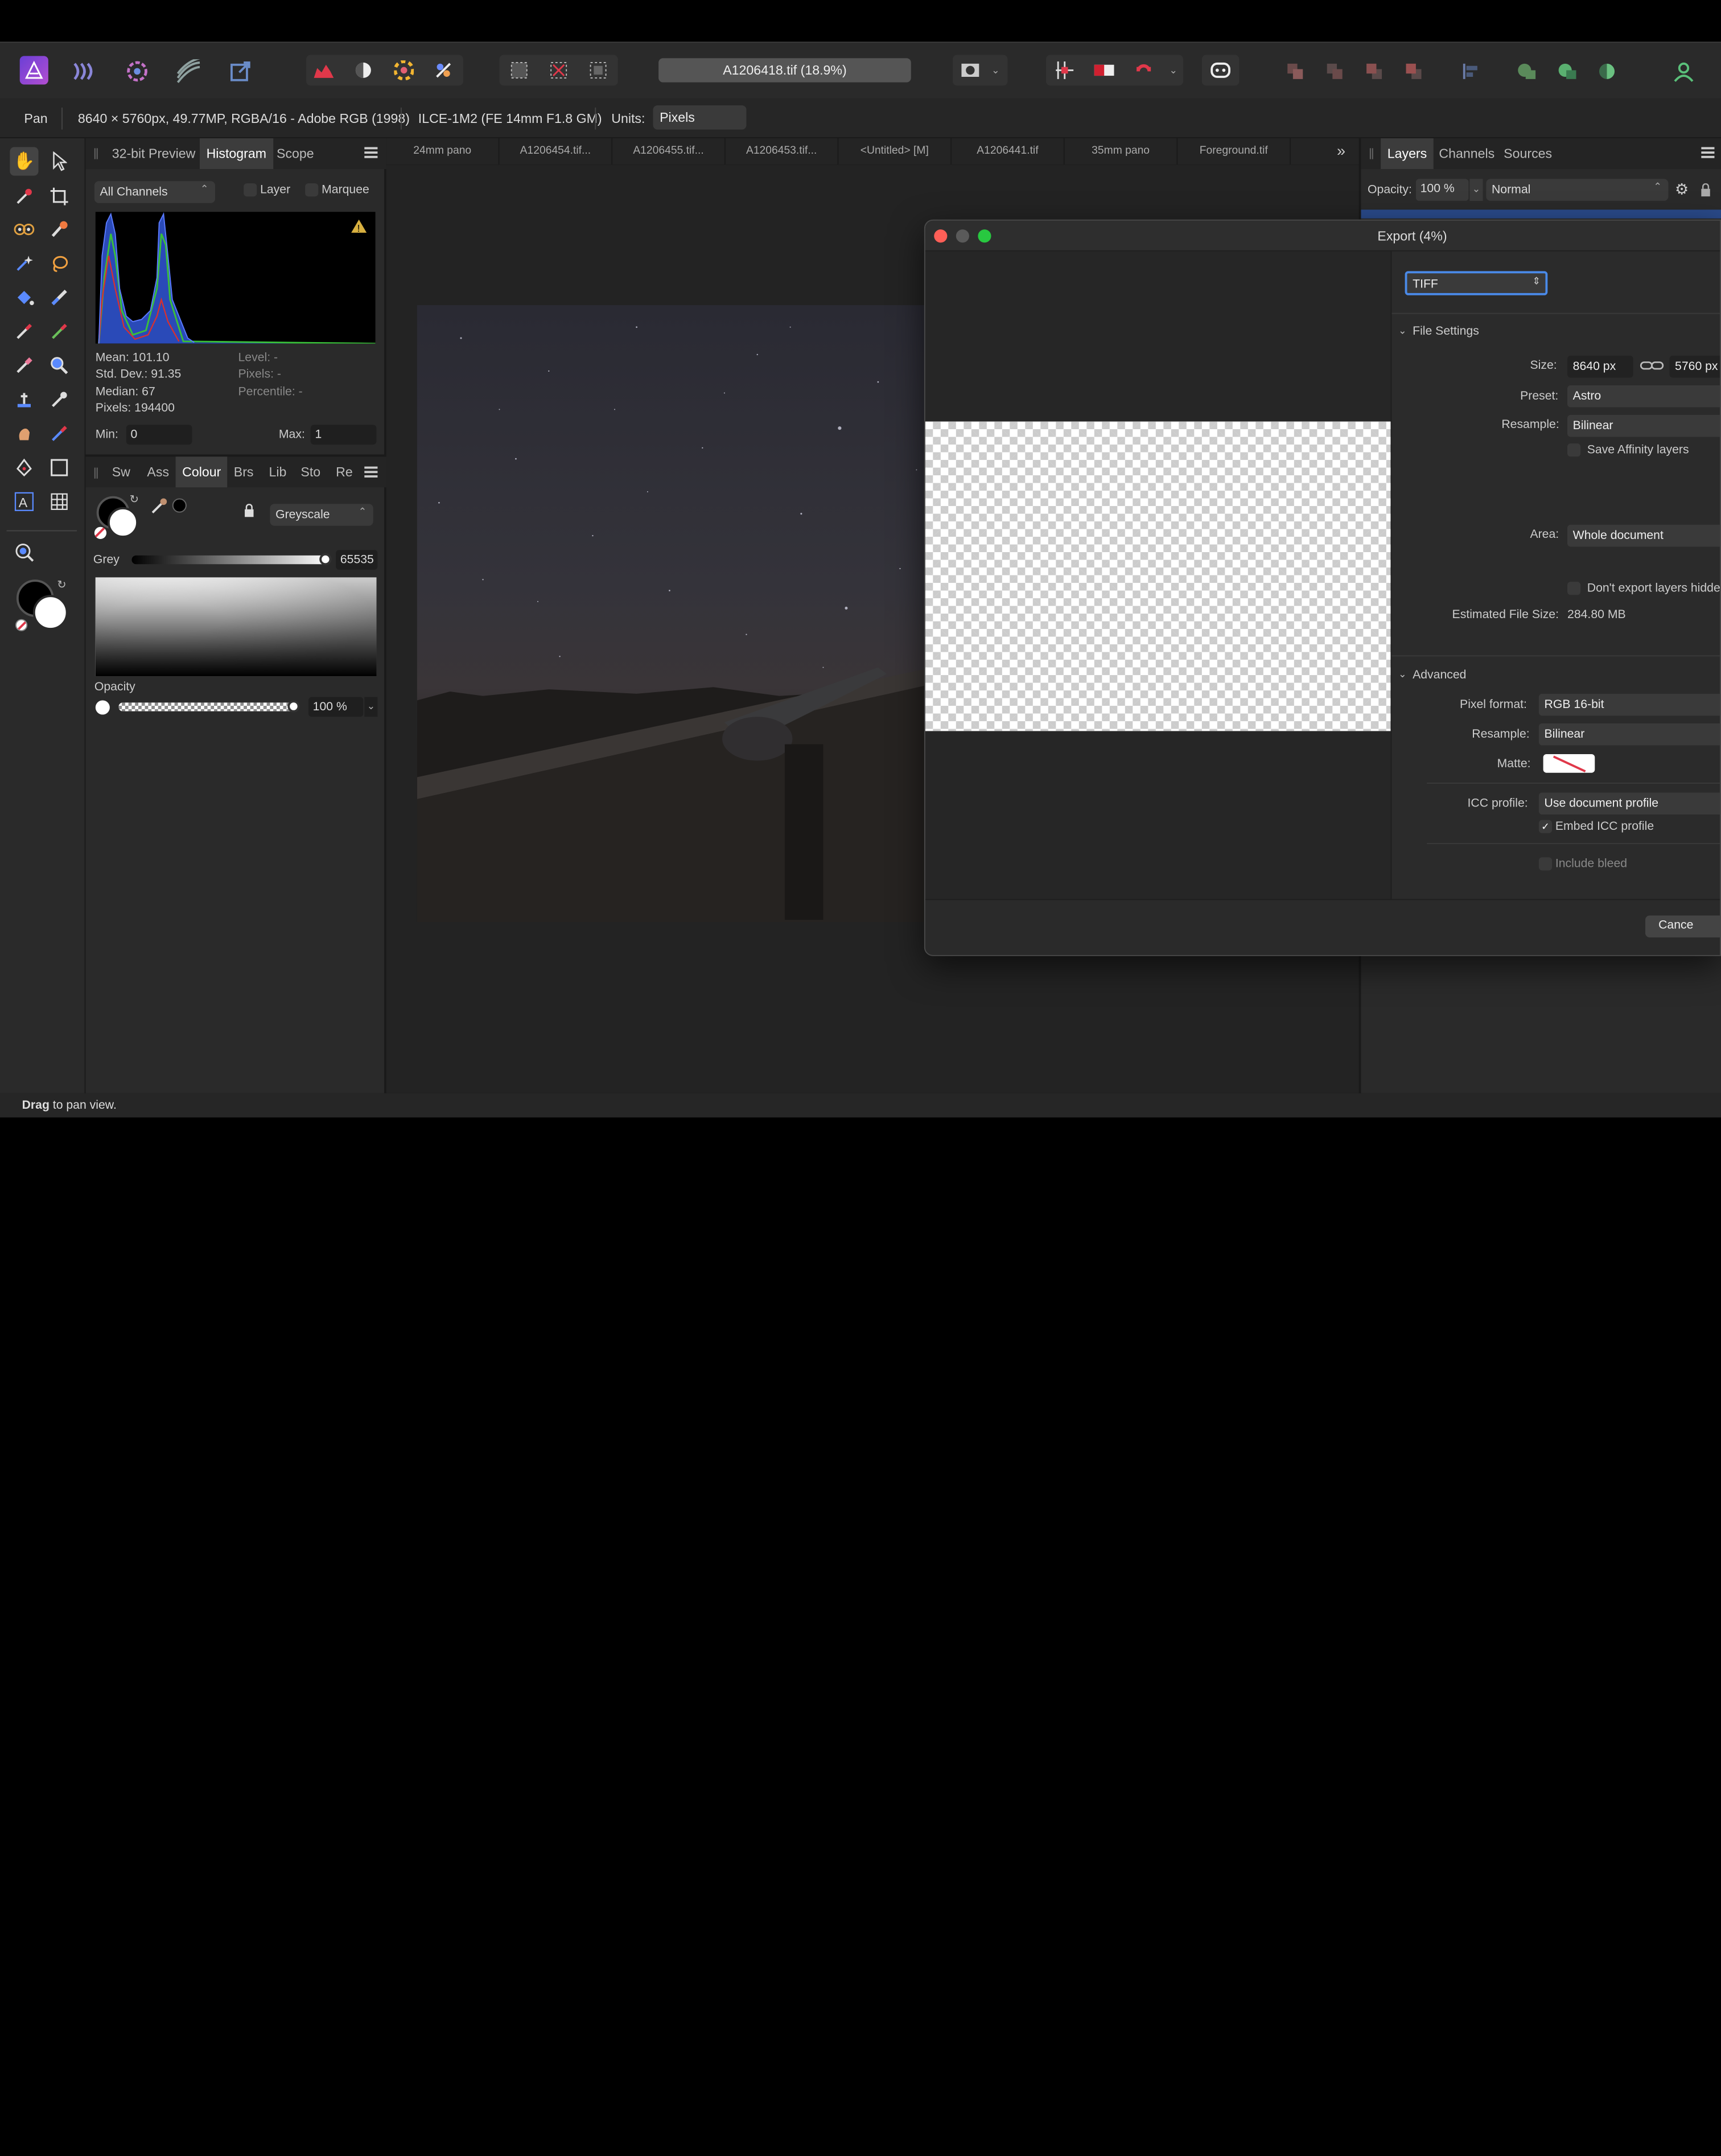  What do you see at coordinates (443, 151) in the screenshot?
I see `tab-document: 24mm pano` at bounding box center [443, 151].